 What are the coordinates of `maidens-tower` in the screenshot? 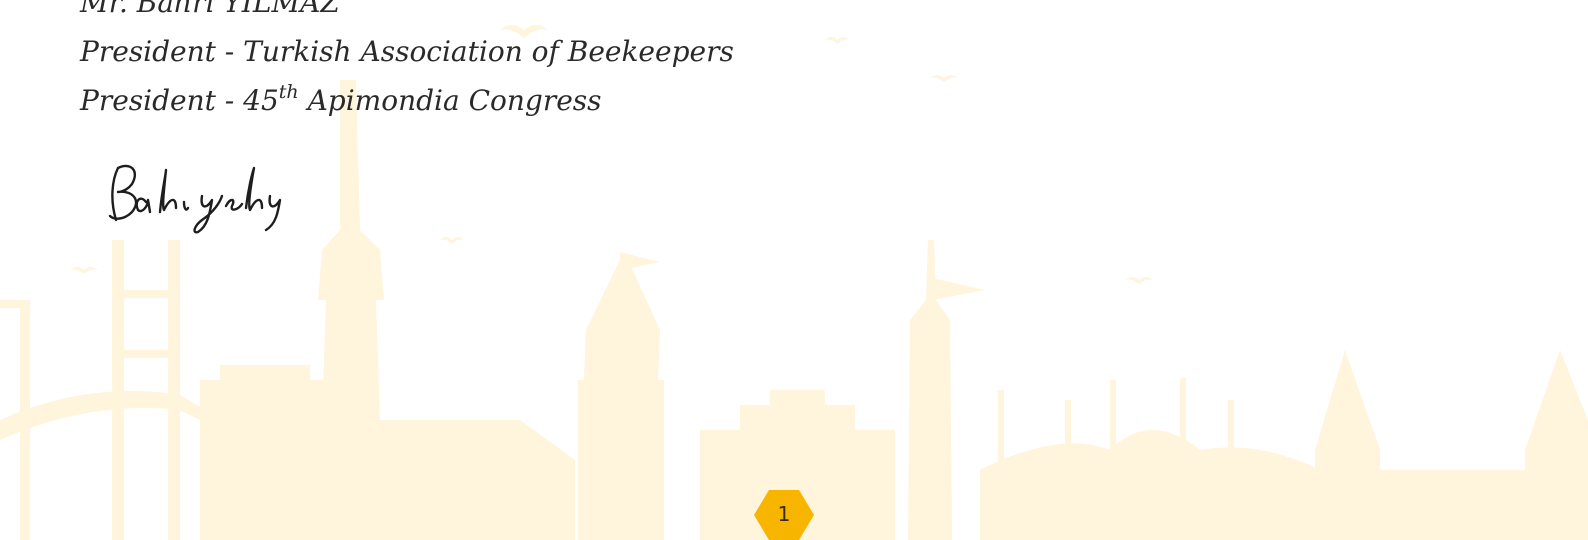 It's located at (351, 250).